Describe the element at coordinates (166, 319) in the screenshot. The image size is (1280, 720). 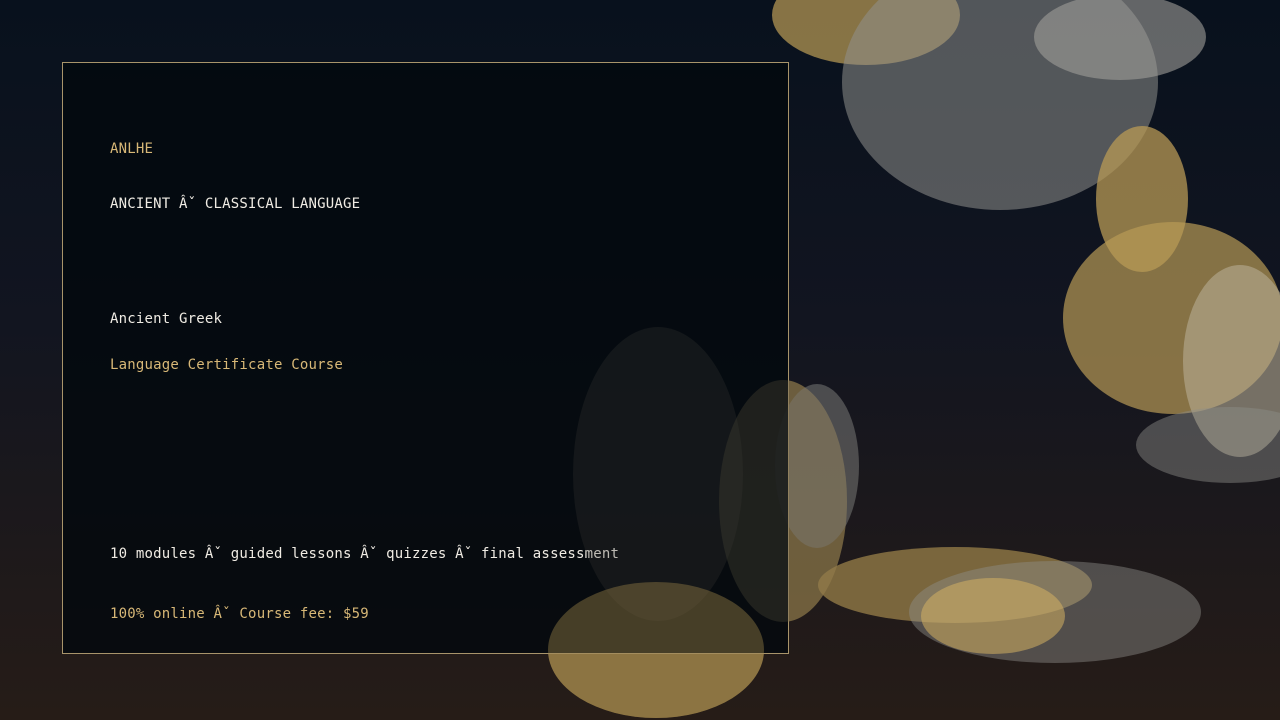
I see `course-title: Ancient Greek` at that location.